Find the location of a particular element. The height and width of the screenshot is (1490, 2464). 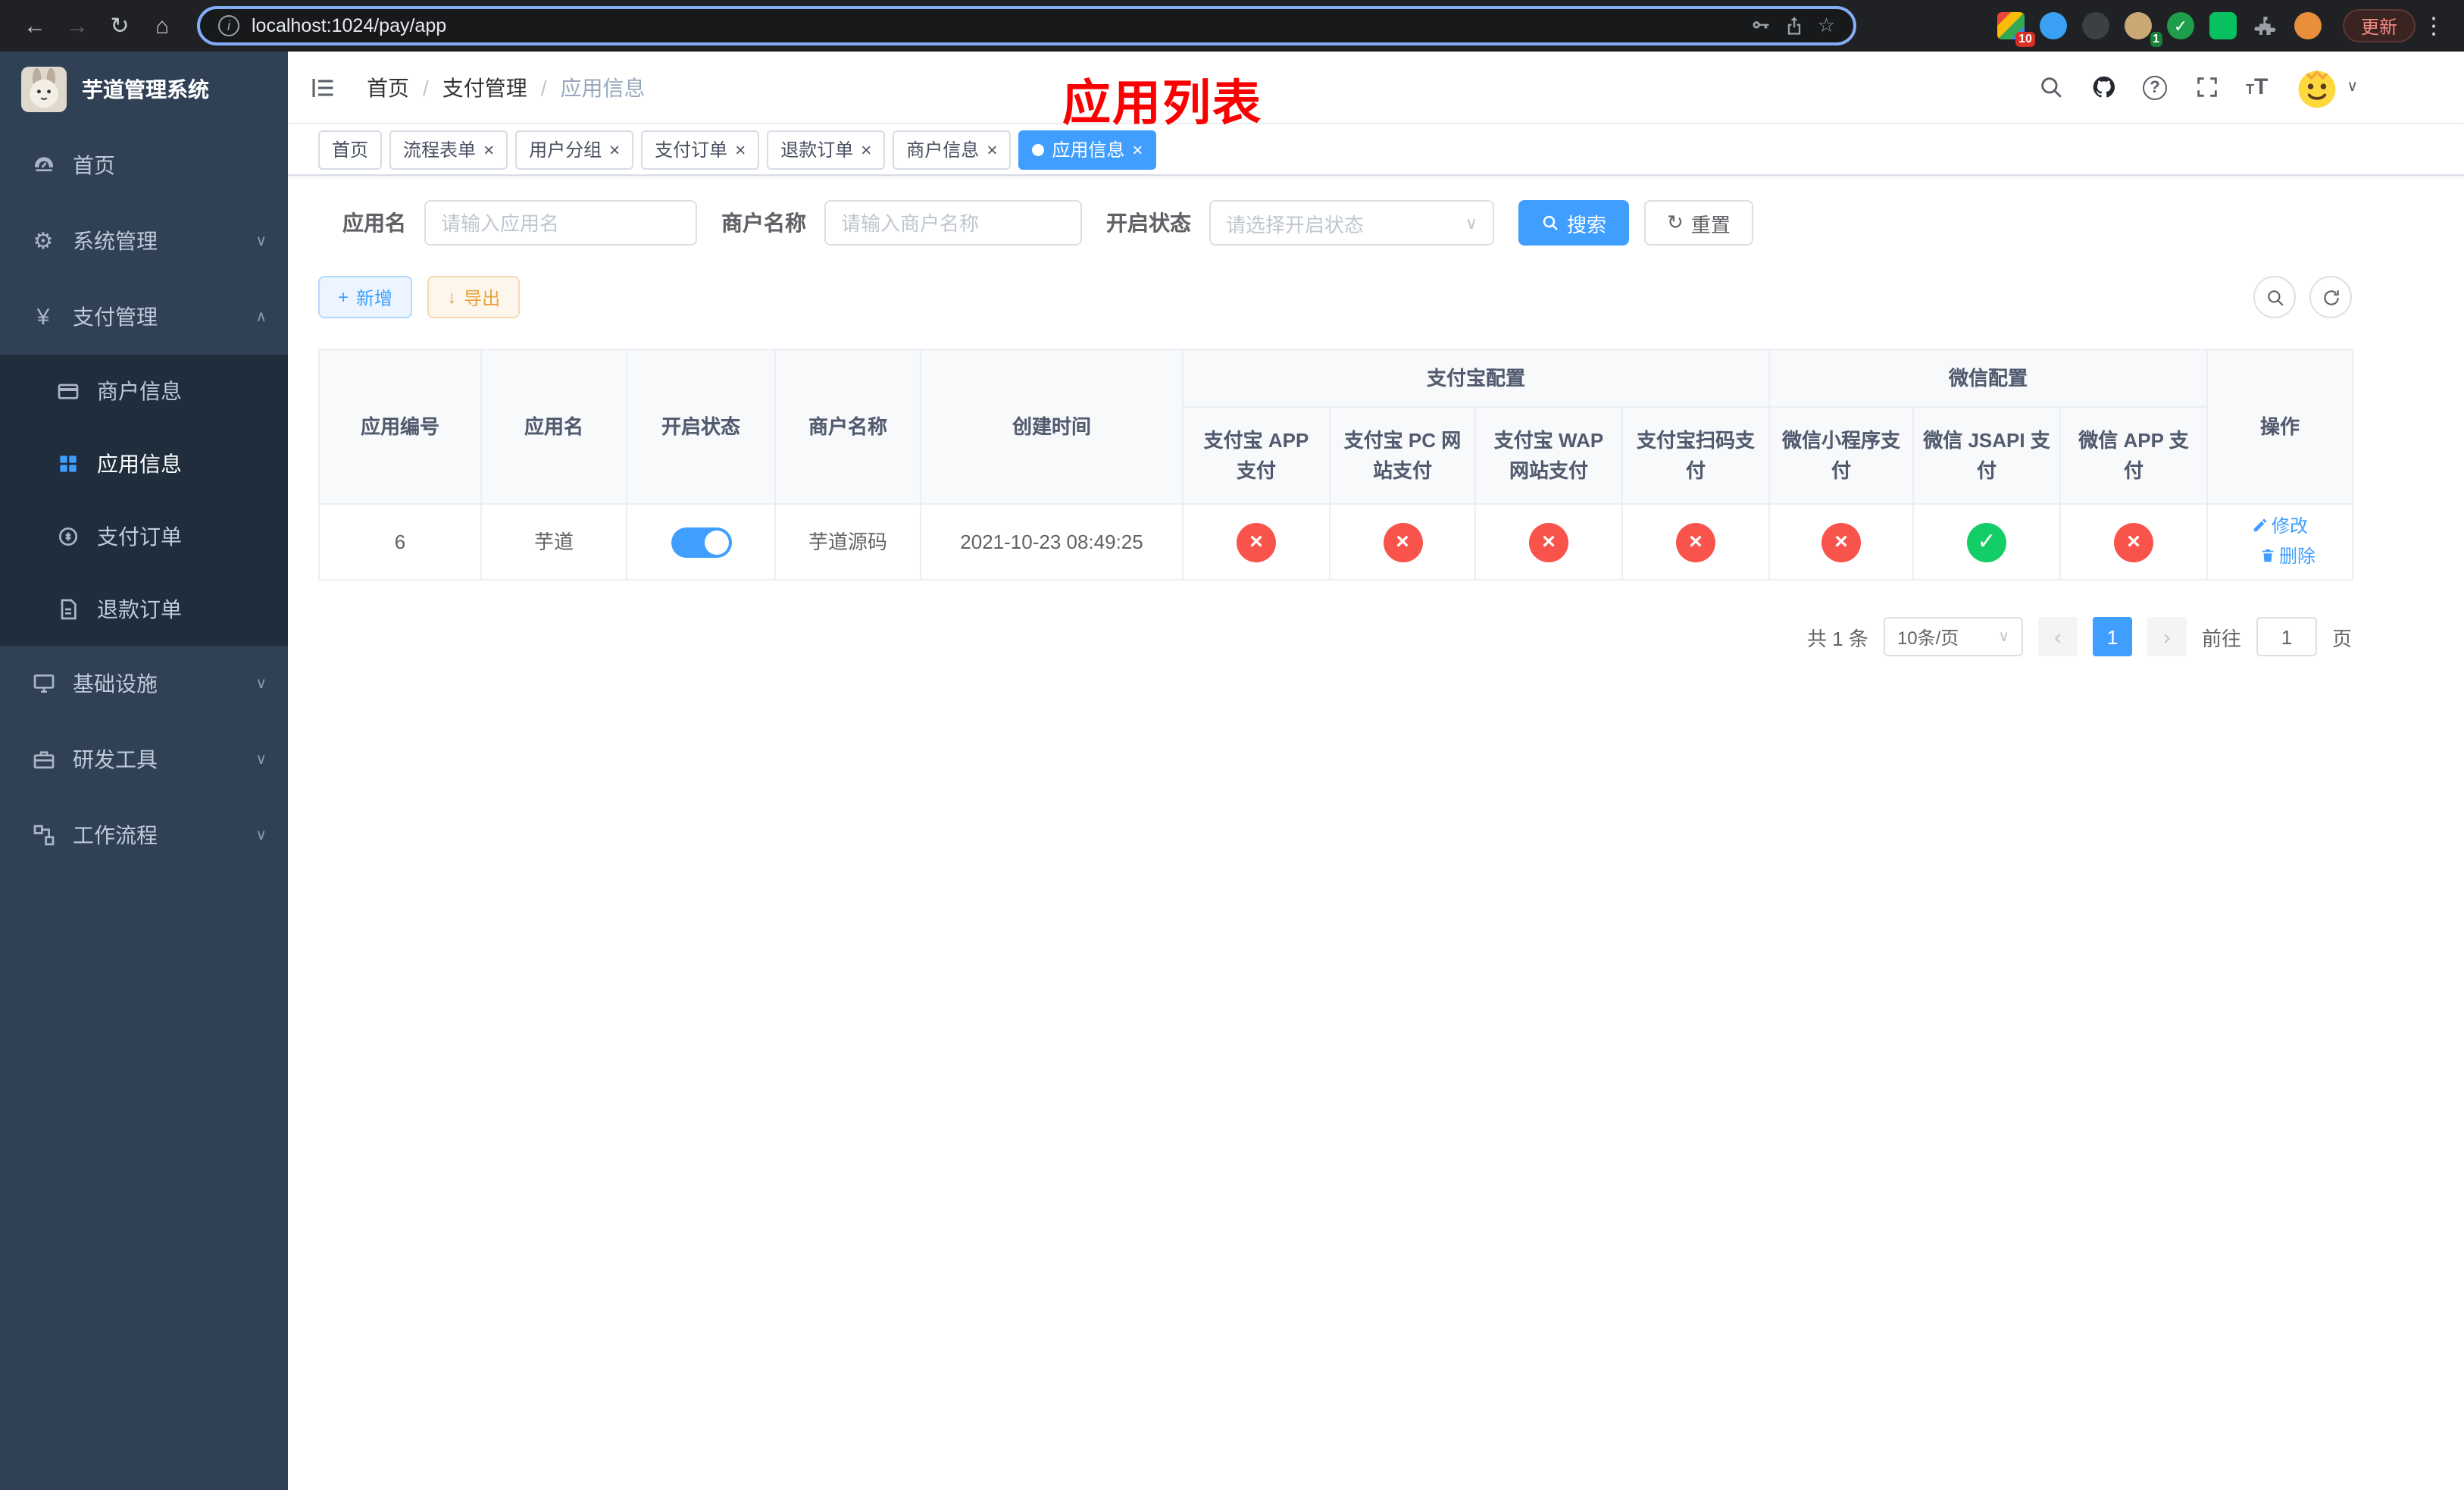

export-button: ↓ 导出 is located at coordinates (474, 297).